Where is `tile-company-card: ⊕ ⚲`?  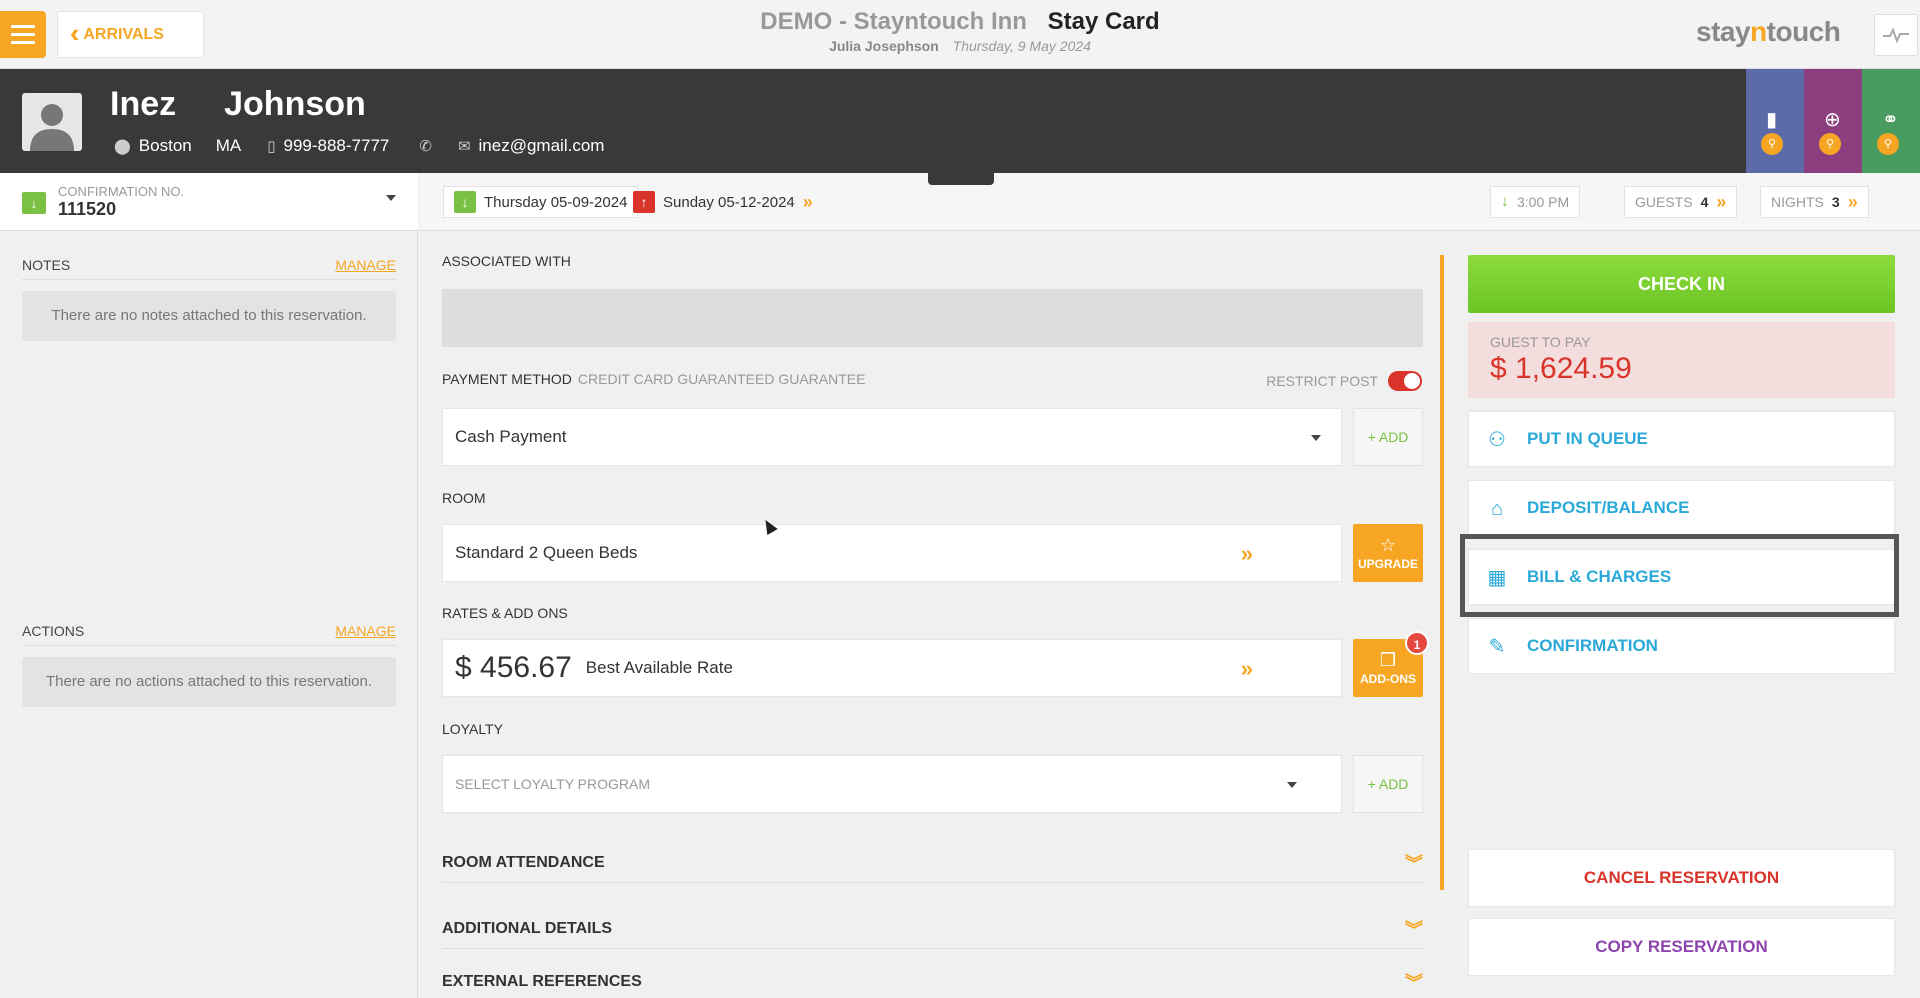
tile-company-card: ⊕ ⚲ is located at coordinates (1833, 121).